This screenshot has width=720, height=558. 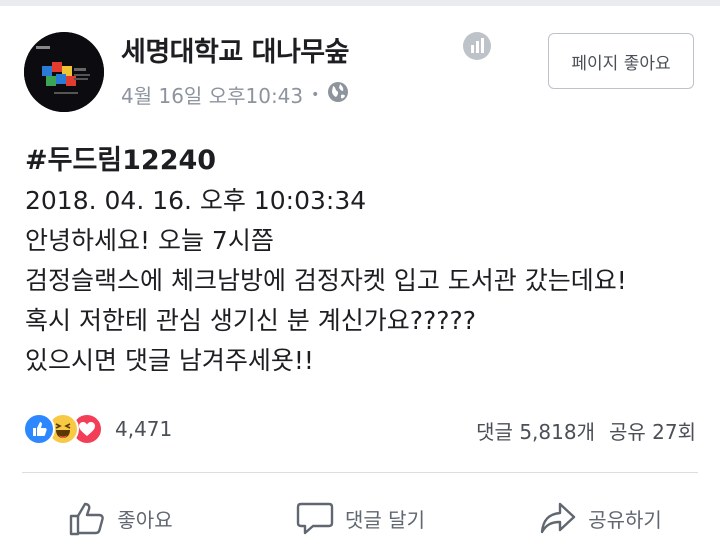 What do you see at coordinates (39, 429) in the screenshot?
I see `like-reaction-icon` at bounding box center [39, 429].